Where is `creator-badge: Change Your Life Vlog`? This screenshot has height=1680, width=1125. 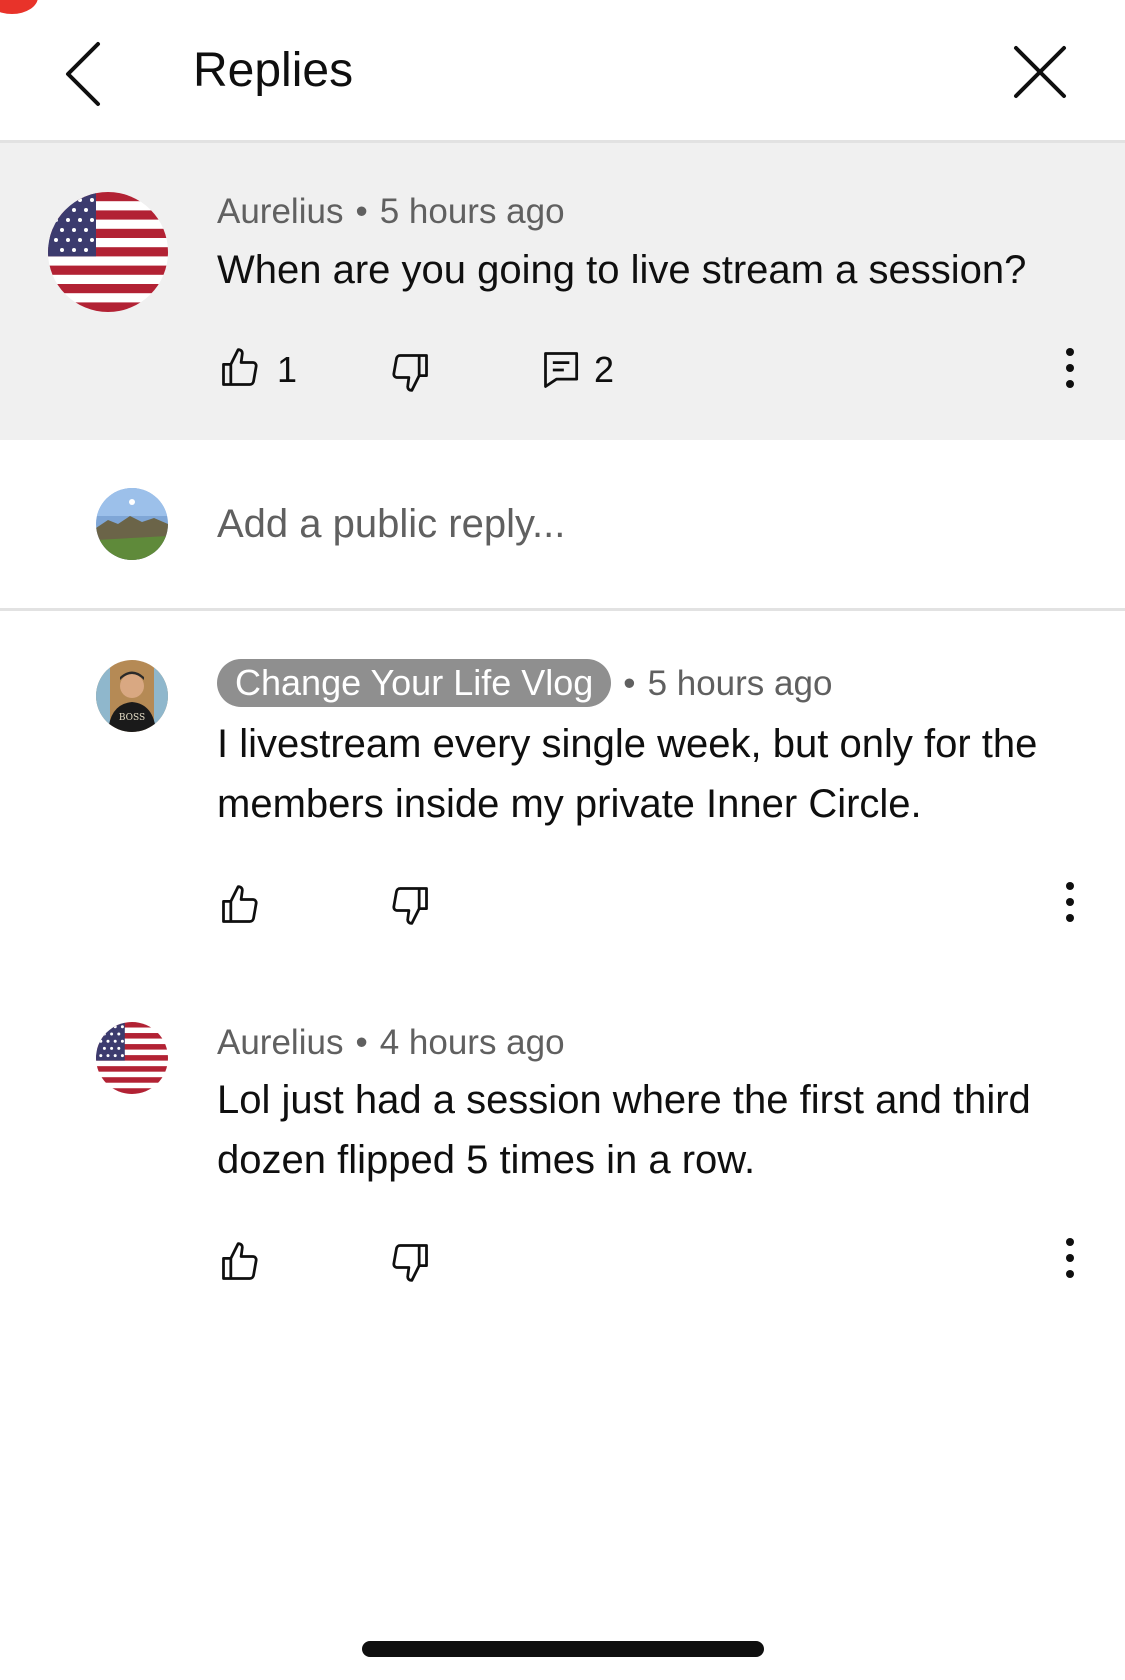 creator-badge: Change Your Life Vlog is located at coordinates (414, 683).